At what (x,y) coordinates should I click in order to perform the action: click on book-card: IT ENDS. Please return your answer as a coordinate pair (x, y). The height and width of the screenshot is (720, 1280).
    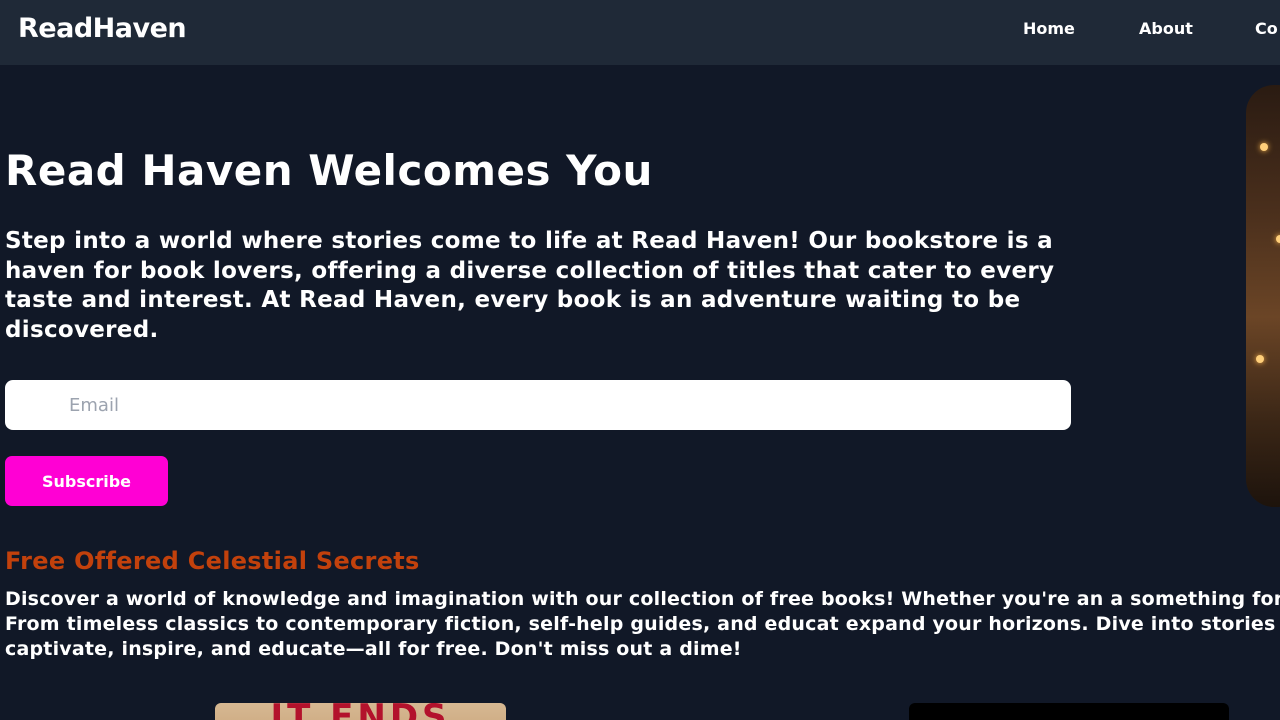
    Looking at the image, I should click on (360, 711).